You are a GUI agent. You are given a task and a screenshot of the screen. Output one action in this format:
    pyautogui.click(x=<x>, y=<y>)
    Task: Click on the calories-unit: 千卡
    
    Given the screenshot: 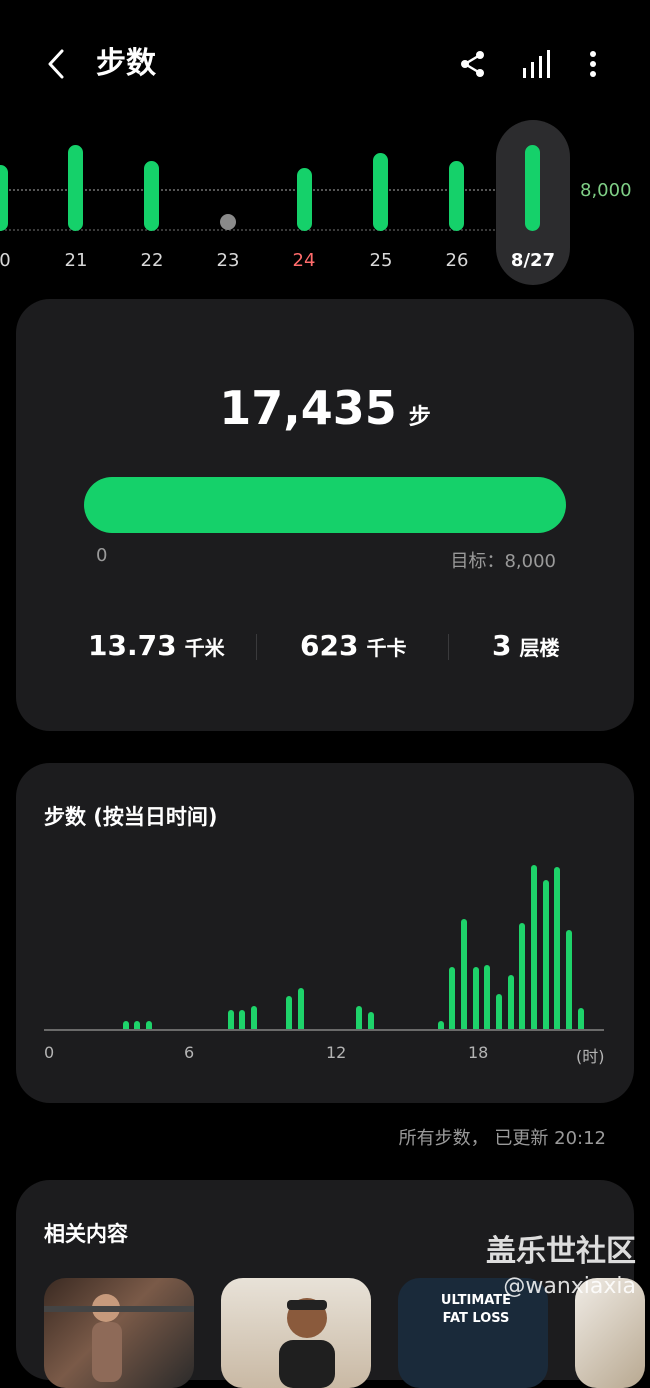 What is the action you would take?
    pyautogui.click(x=386, y=648)
    